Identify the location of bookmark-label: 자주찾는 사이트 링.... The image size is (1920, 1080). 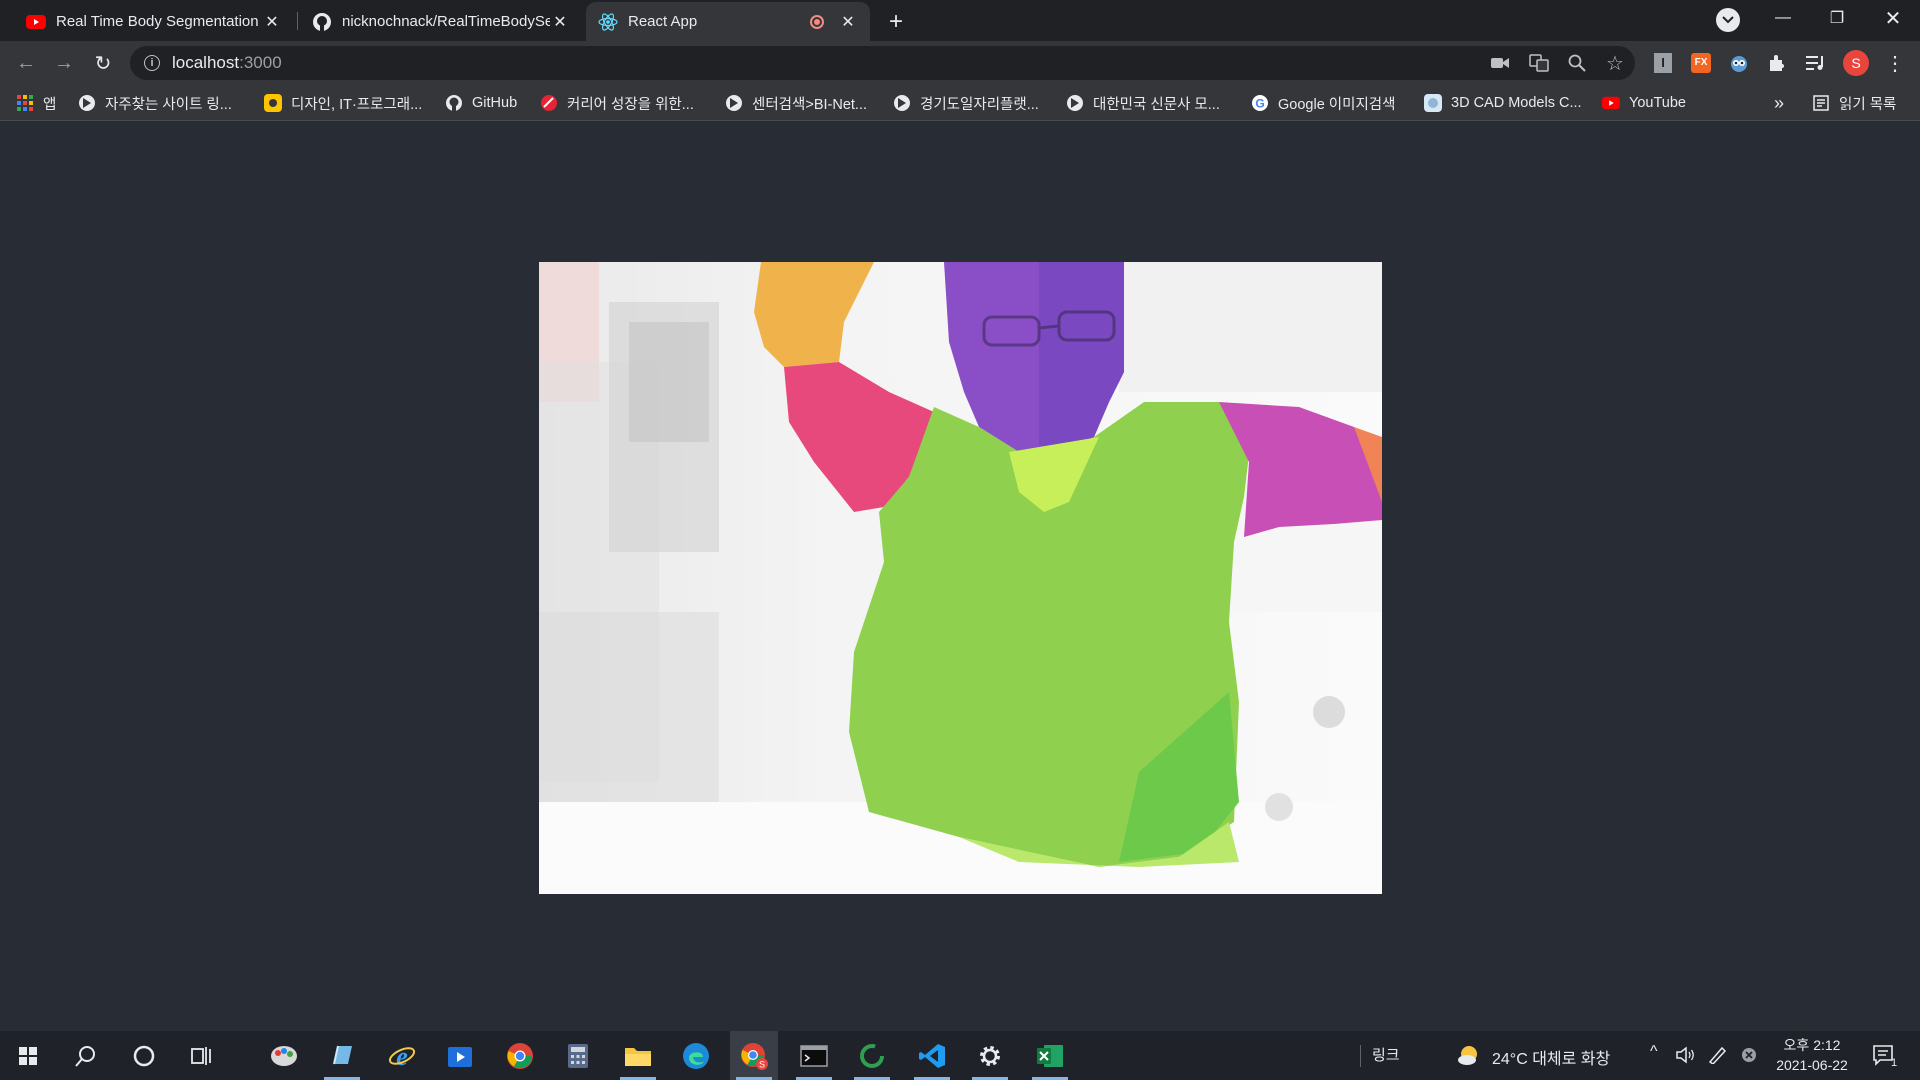
(168, 104).